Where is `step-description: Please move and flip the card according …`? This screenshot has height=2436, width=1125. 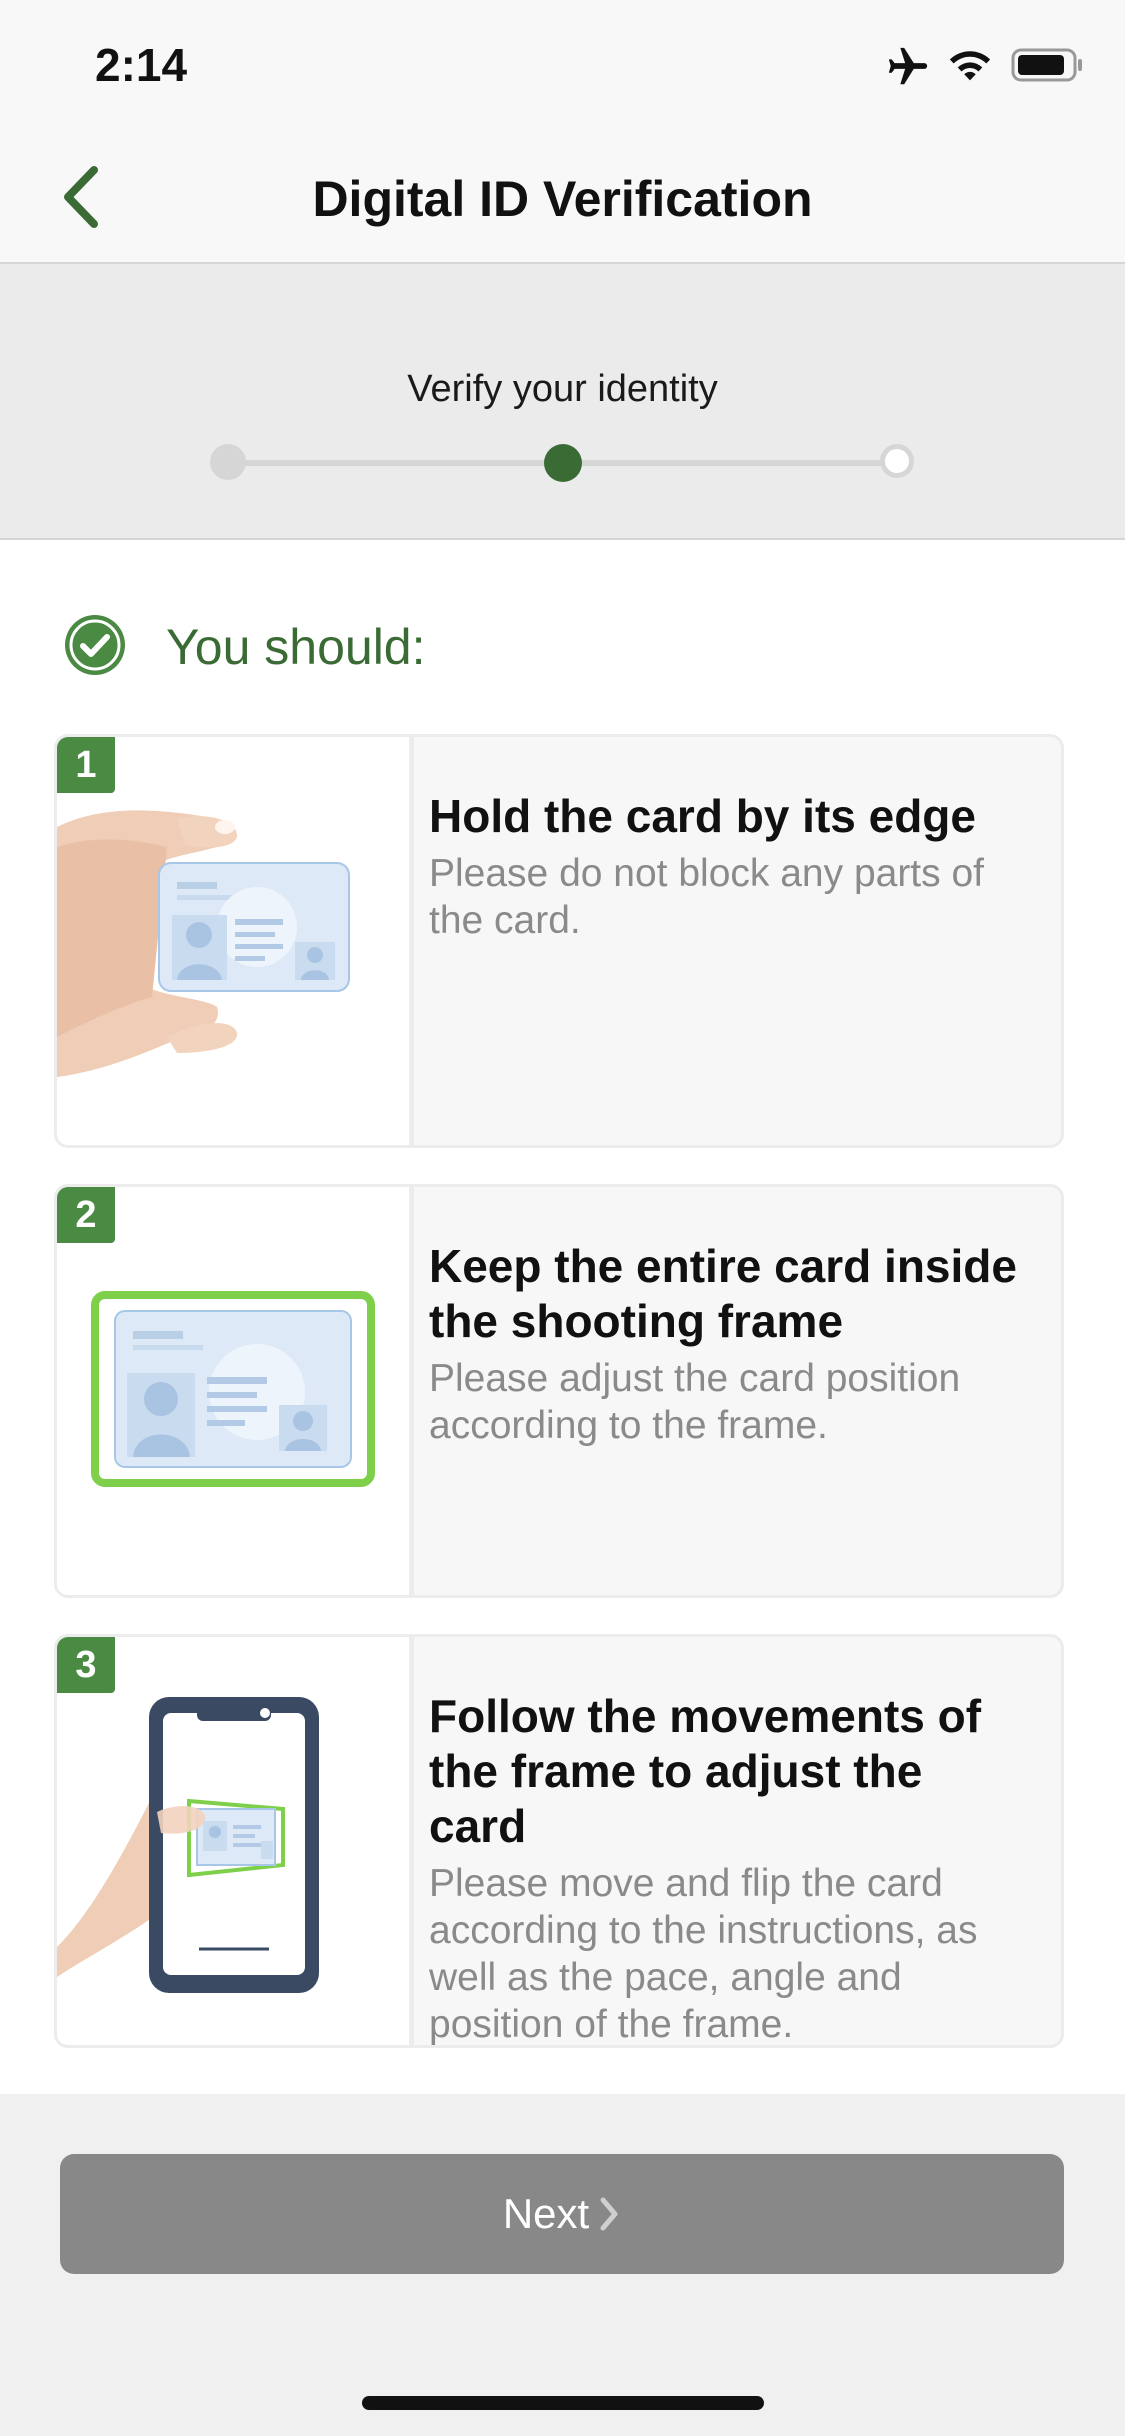
step-description: Please move and flip the card according … is located at coordinates (703, 1954).